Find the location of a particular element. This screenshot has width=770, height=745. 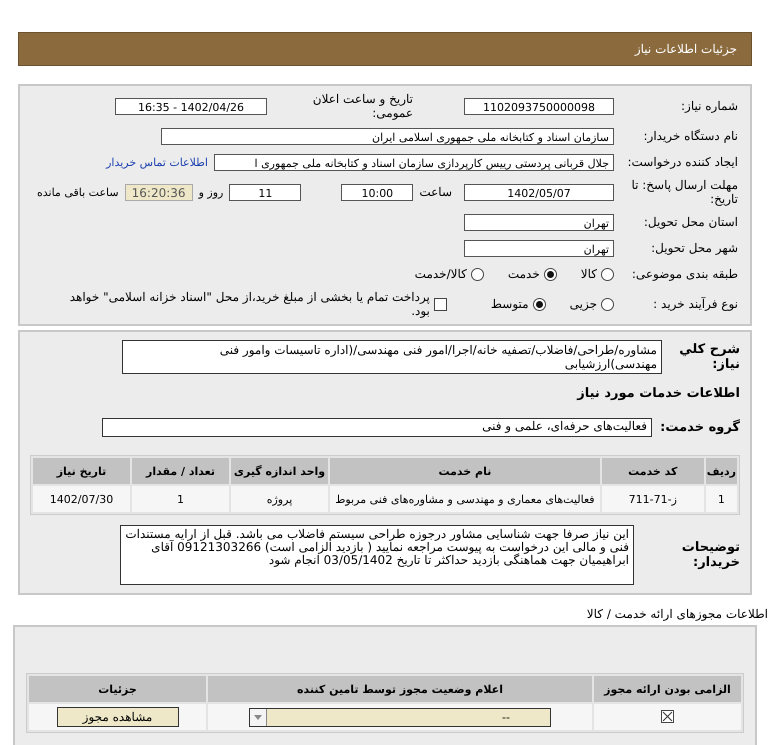

checkbox-label: پرداخت تمام یا بخشی از مبلغ خرید،از محل "اسناد خزانه اسلامی" خواهد بود. is located at coordinates (249, 304).